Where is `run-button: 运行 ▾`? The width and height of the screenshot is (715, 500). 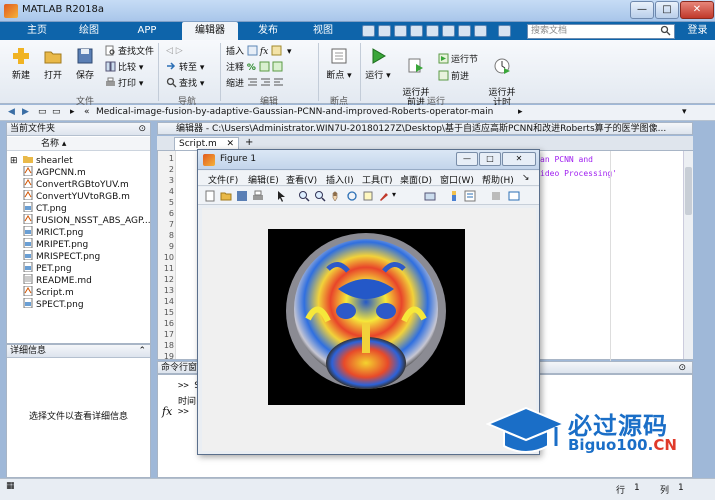
run-button: 运行 ▾ is located at coordinates (378, 63).